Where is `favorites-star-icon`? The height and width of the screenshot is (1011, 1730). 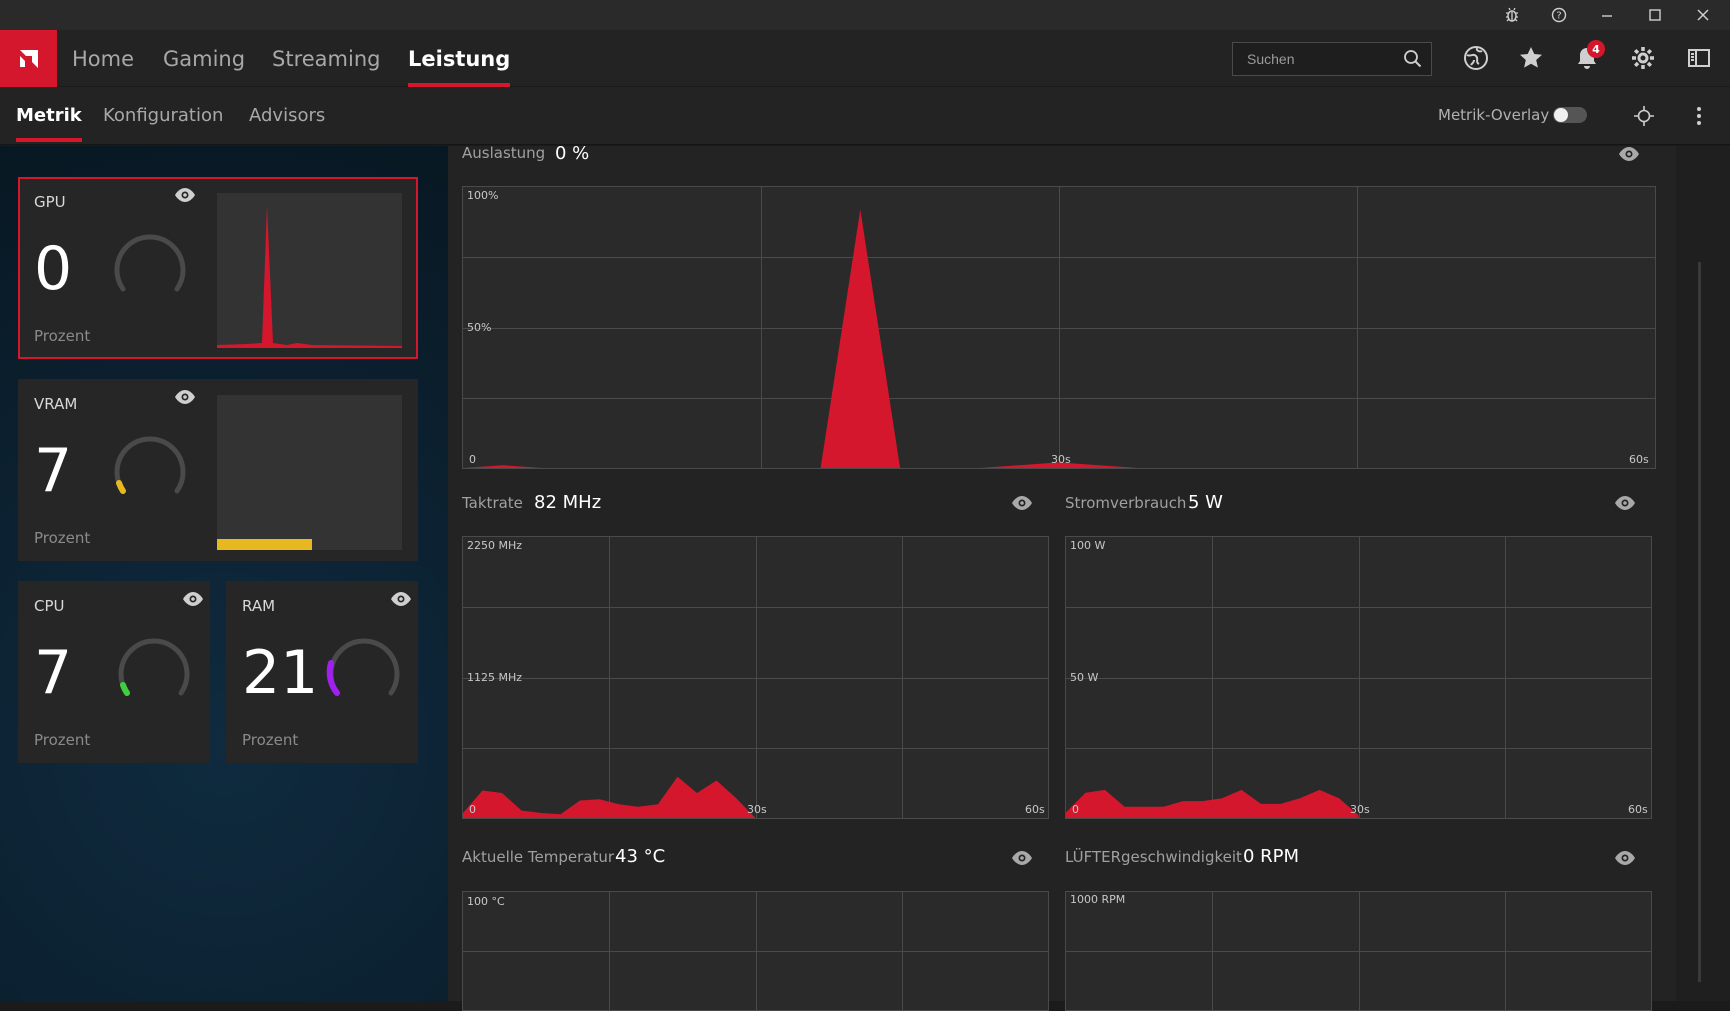
favorites-star-icon is located at coordinates (1531, 58).